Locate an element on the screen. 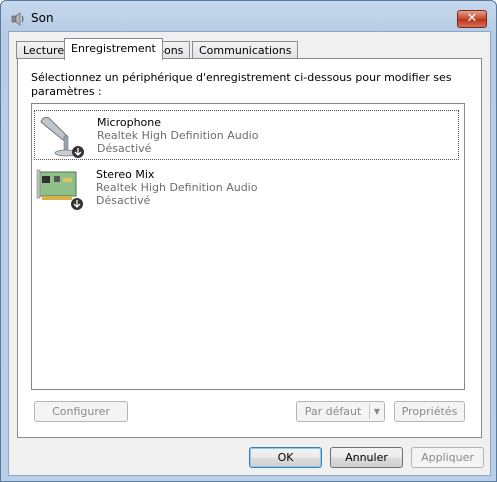  properties-button: Propriétés is located at coordinates (429, 411).